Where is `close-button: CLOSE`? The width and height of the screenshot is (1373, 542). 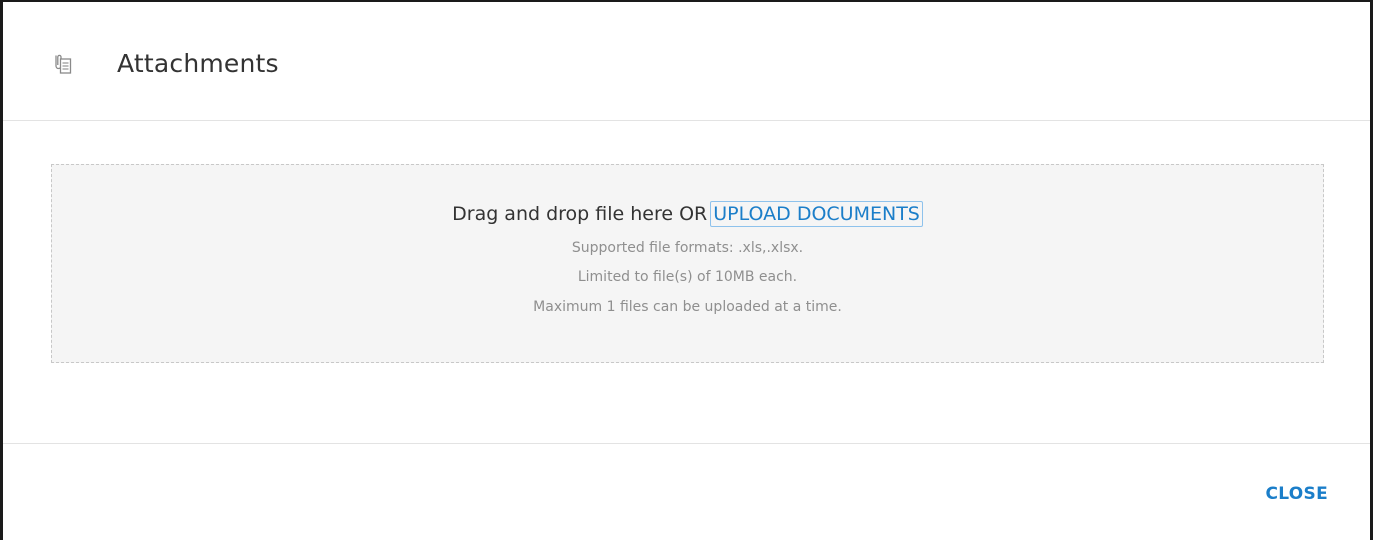 close-button: CLOSE is located at coordinates (1296, 494).